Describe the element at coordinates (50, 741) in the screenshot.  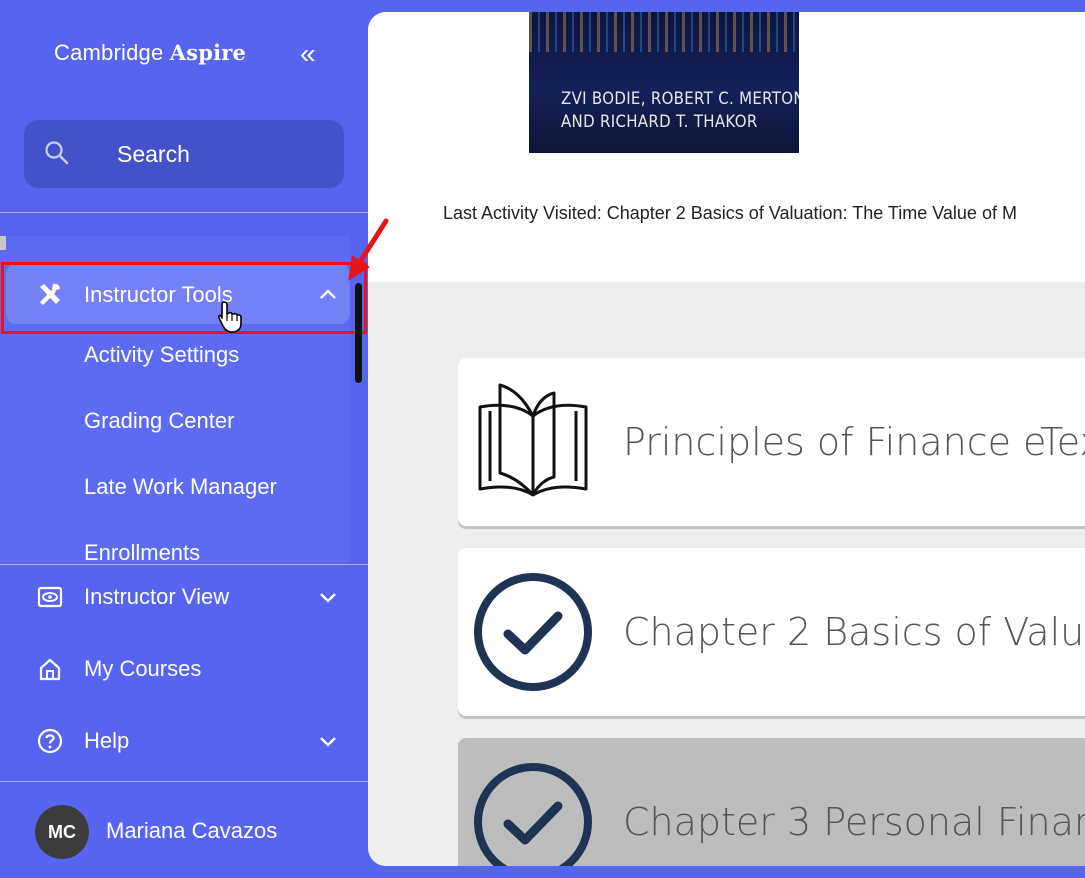
I see `help-icon` at that location.